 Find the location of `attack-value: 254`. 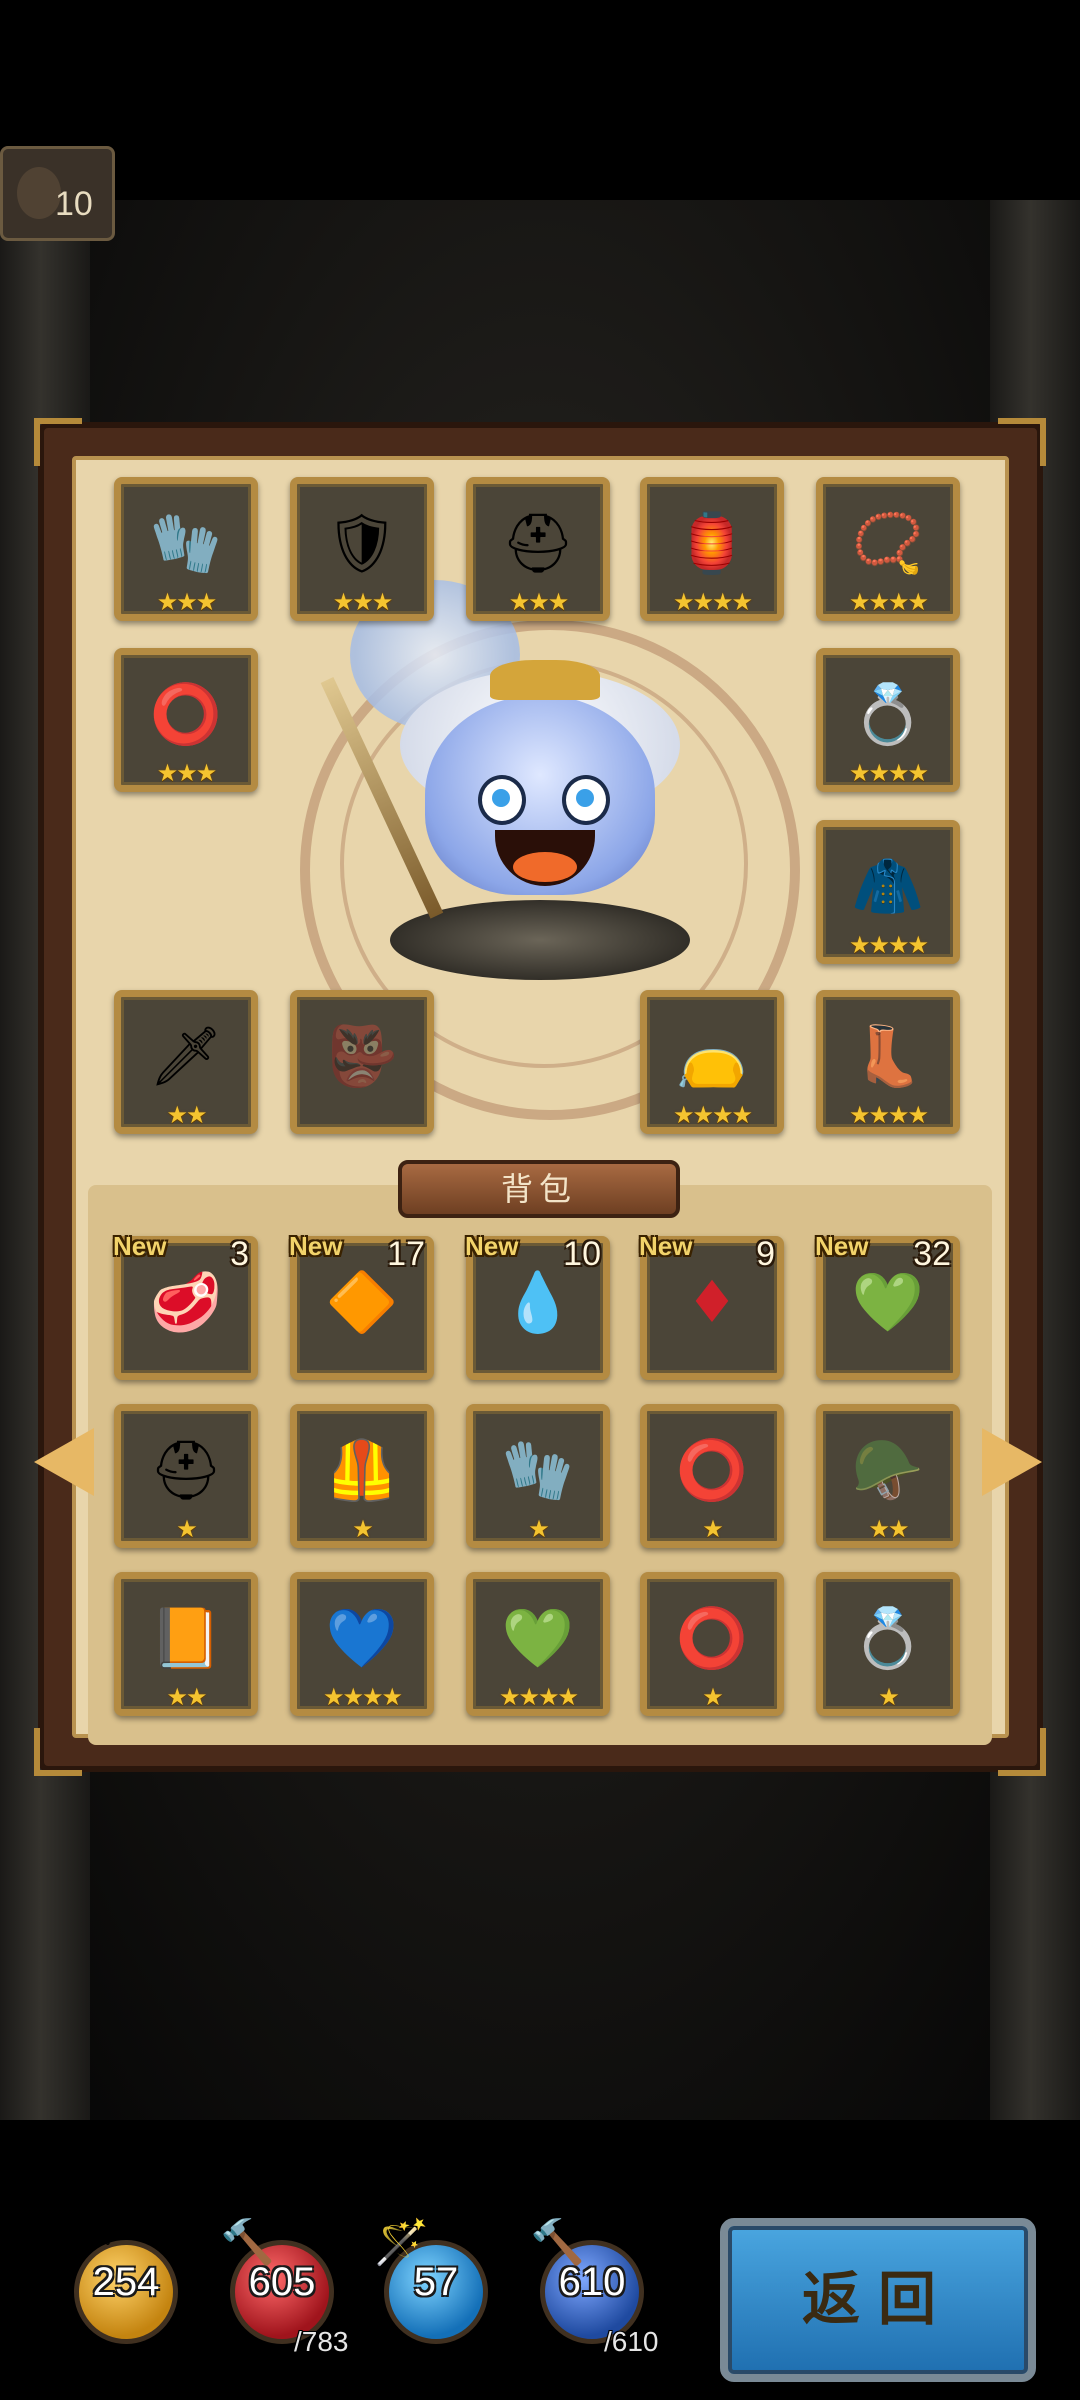

attack-value: 254 is located at coordinates (126, 2282).